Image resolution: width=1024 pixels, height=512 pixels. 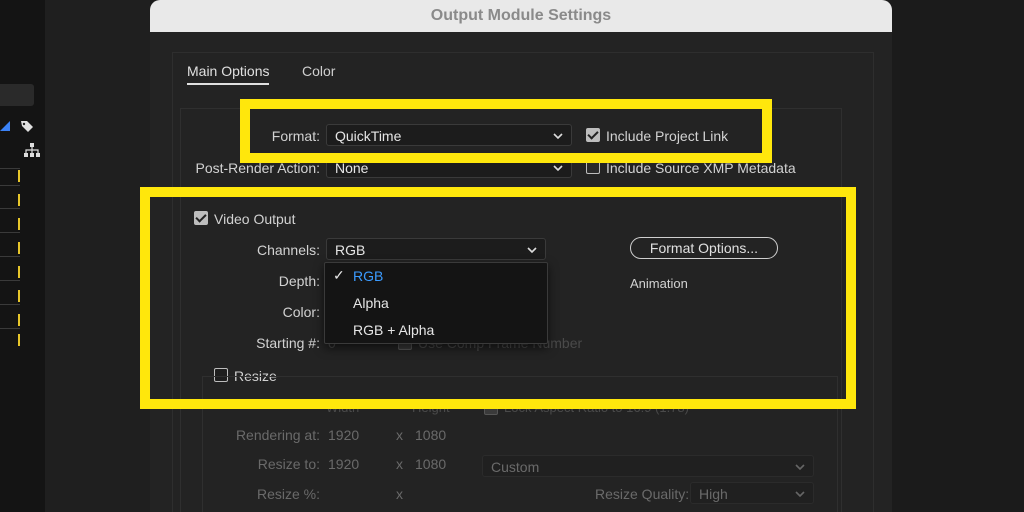 What do you see at coordinates (701, 168) in the screenshot?
I see `include-xmp-label: Include Source XMP Metadata` at bounding box center [701, 168].